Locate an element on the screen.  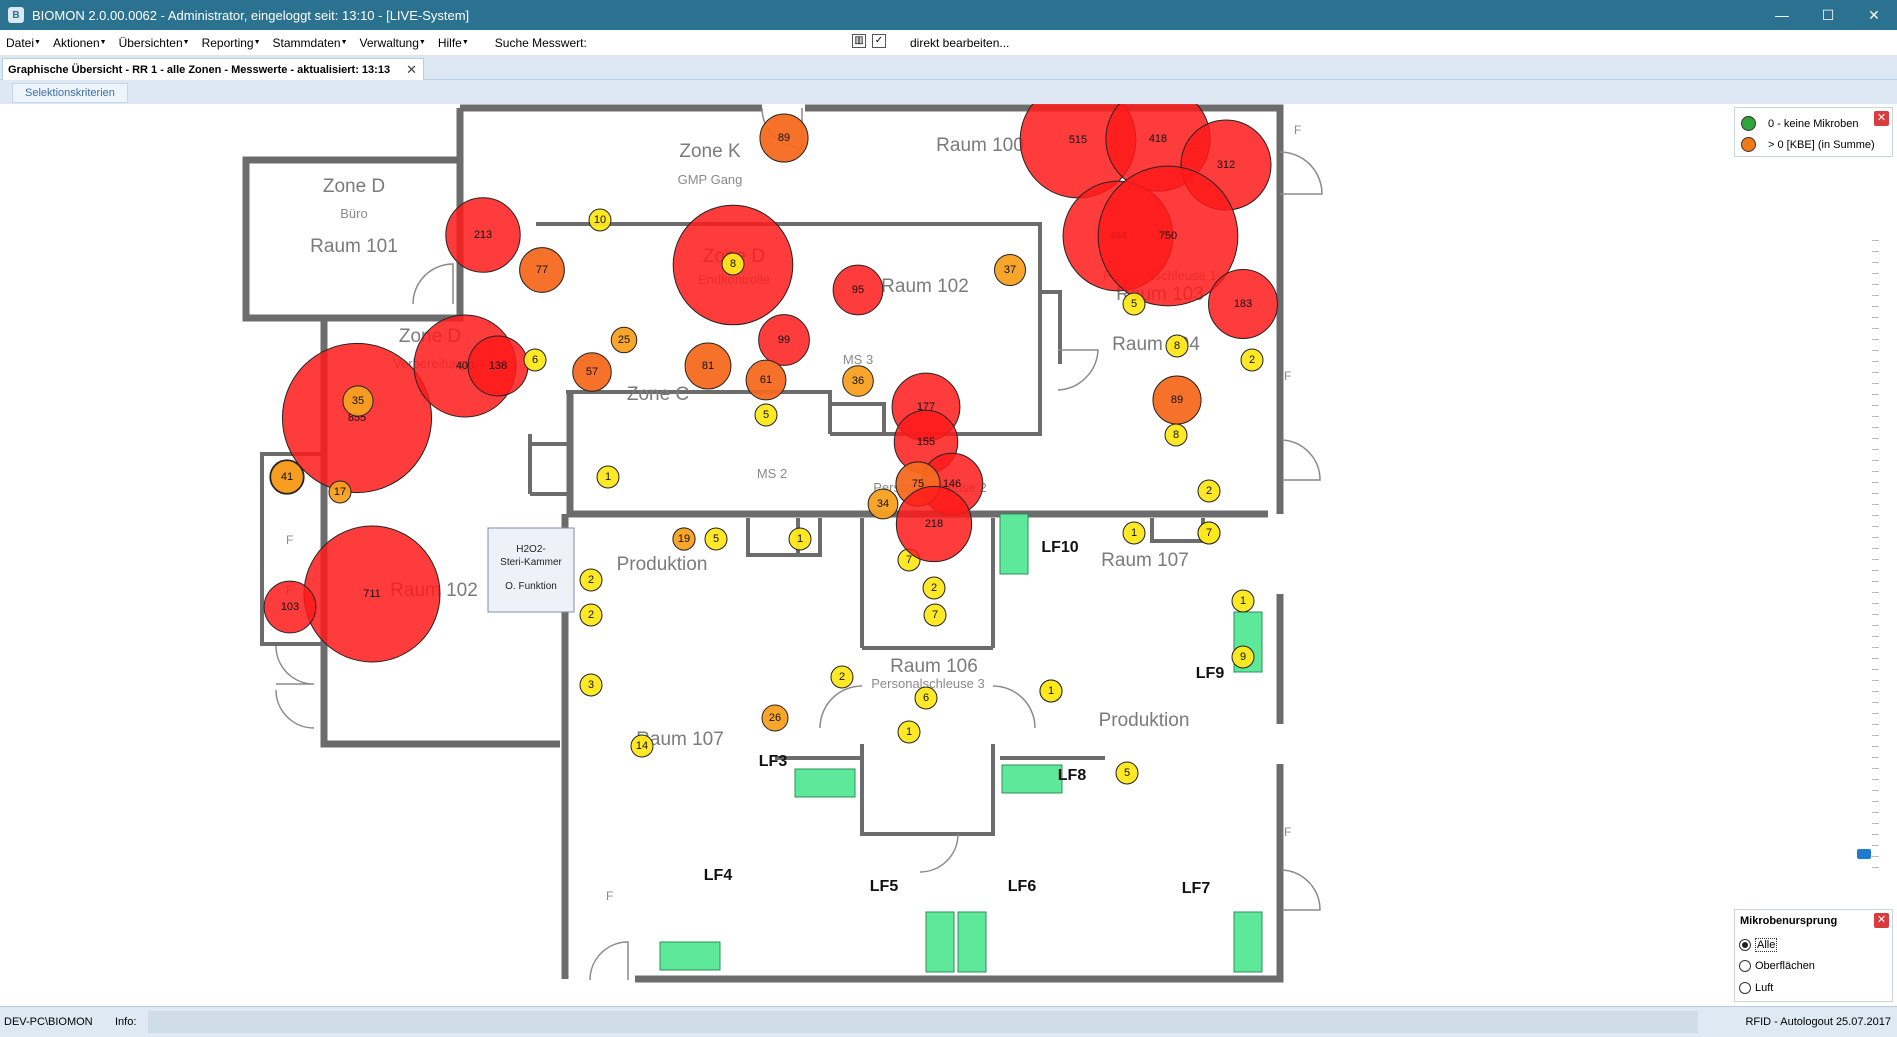
measurement-bubble: 138 is located at coordinates (498, 366).